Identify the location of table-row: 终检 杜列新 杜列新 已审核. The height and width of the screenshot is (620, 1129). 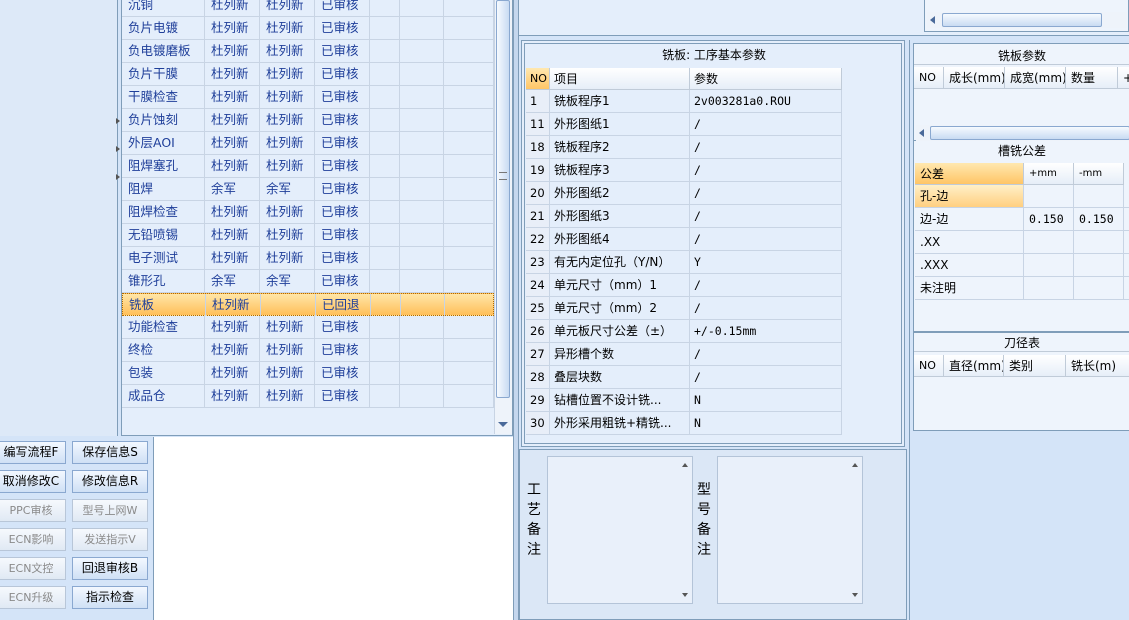
(308, 350).